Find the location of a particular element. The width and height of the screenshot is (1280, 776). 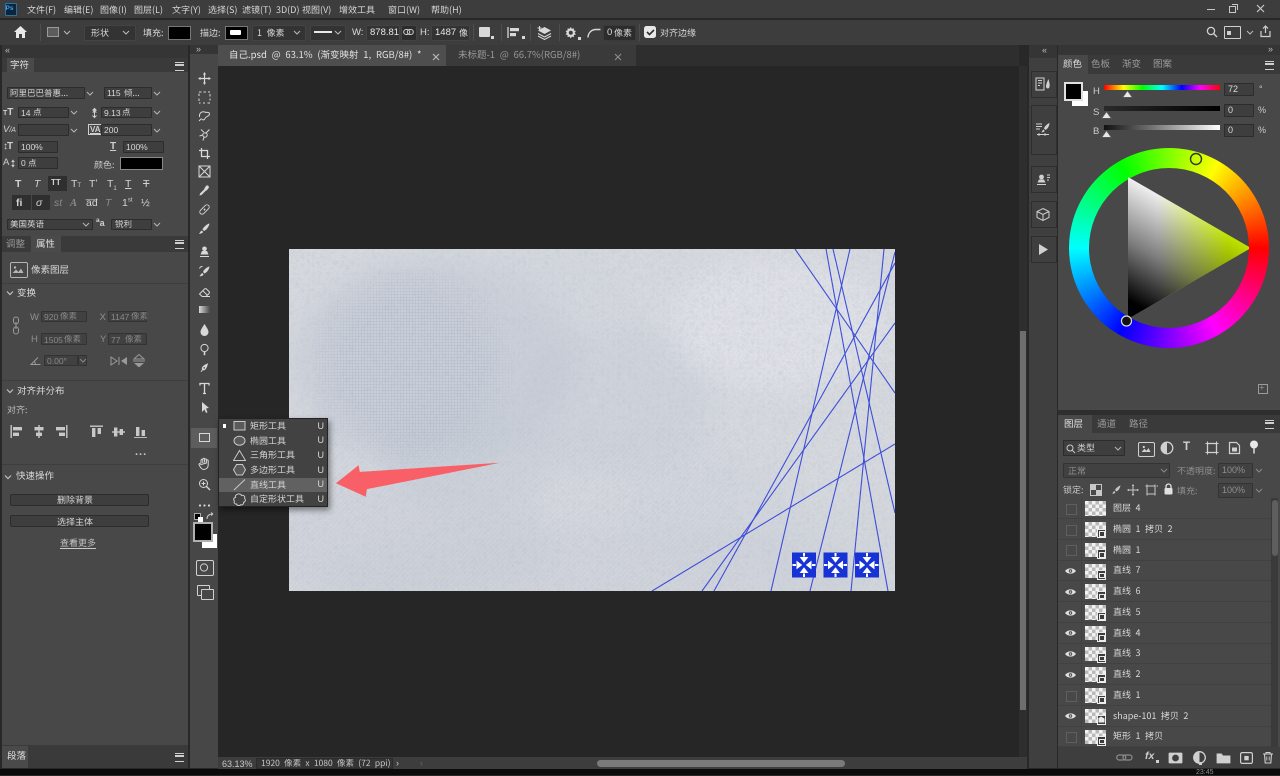

svg-text: A is located at coordinates (94, 112).